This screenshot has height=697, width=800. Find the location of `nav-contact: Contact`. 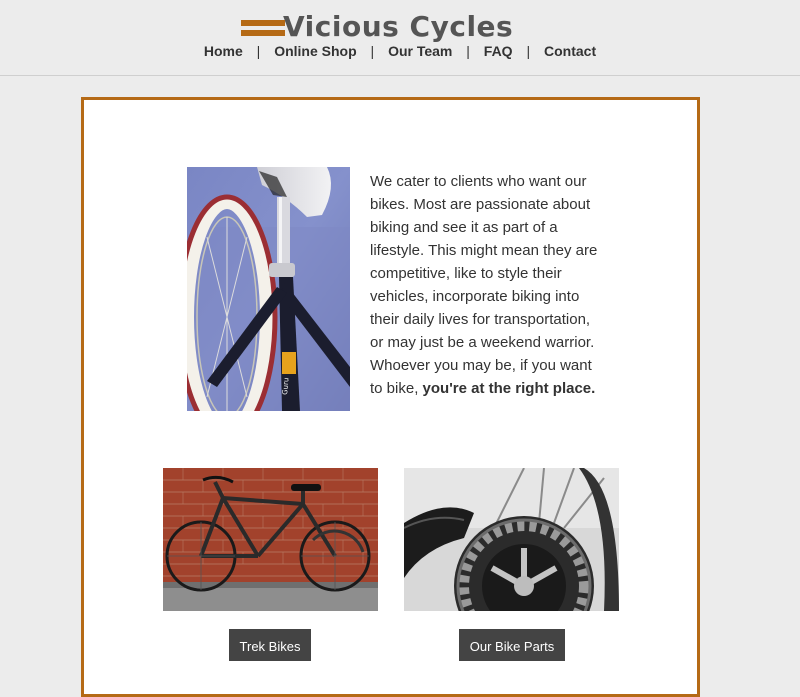

nav-contact: Contact is located at coordinates (570, 51).